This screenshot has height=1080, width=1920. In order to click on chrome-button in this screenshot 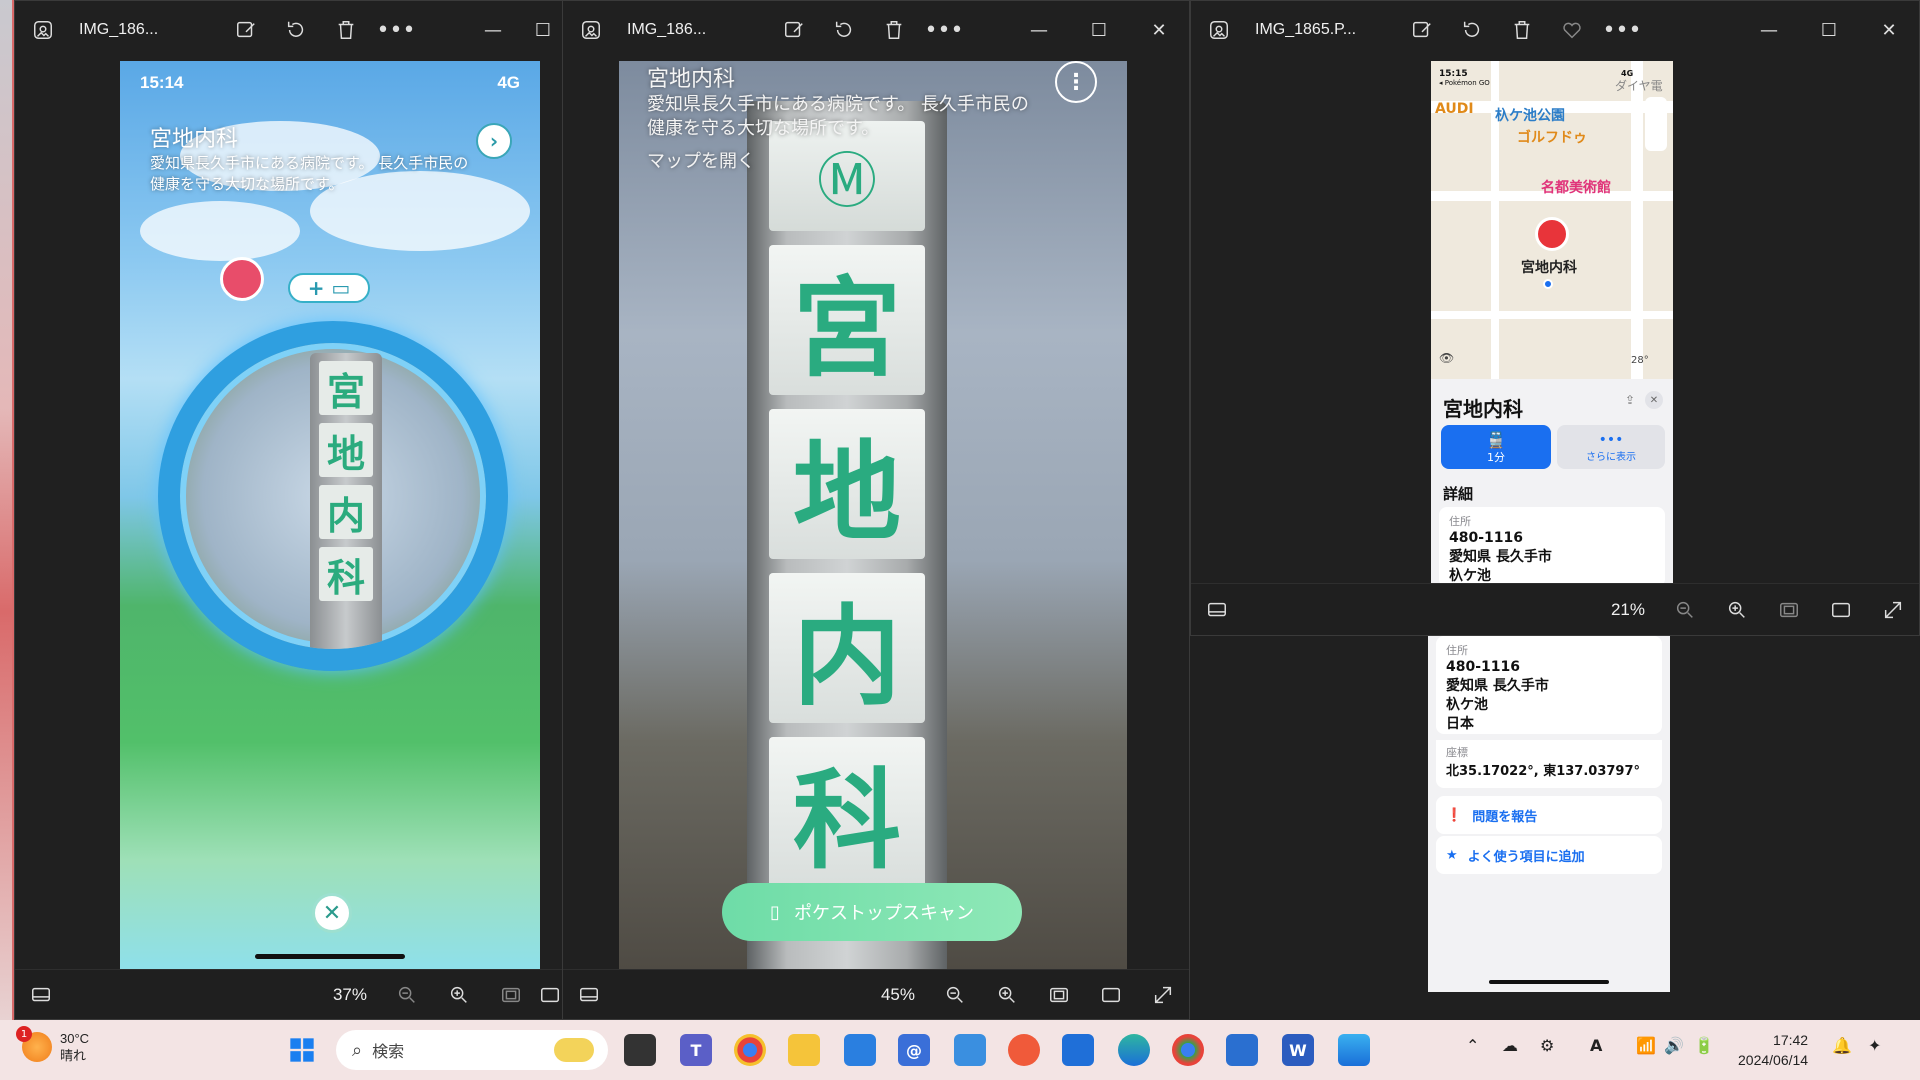, I will do `click(750, 1050)`.